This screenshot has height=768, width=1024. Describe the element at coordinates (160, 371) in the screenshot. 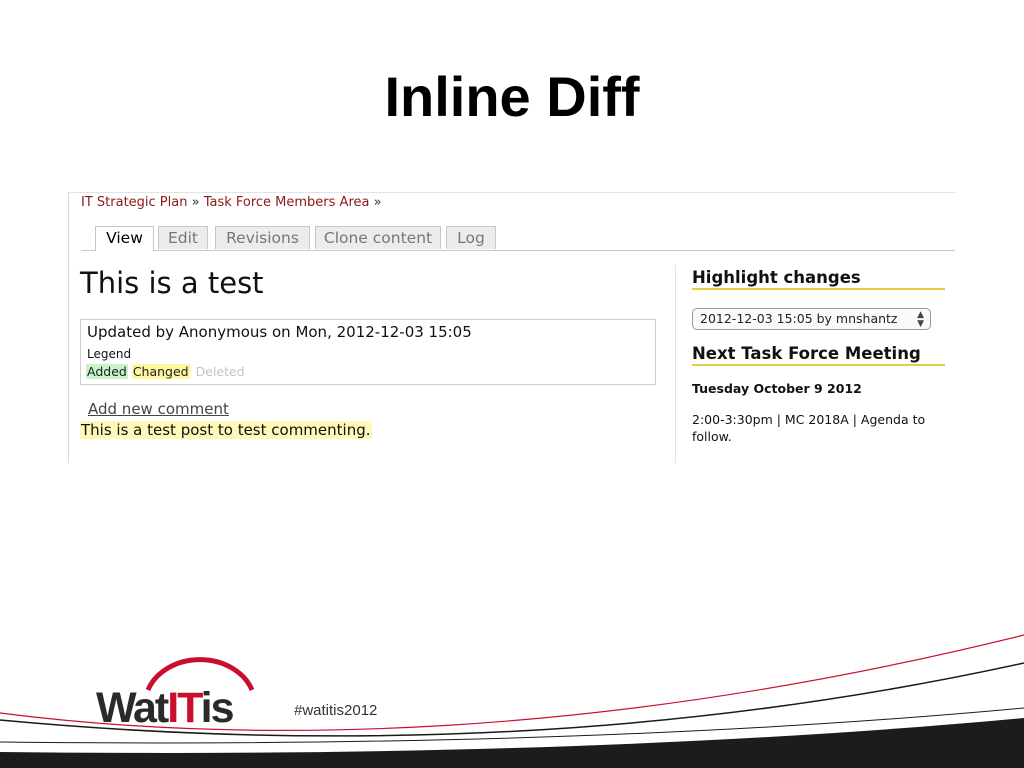

I see `legend-changed: Changed` at that location.